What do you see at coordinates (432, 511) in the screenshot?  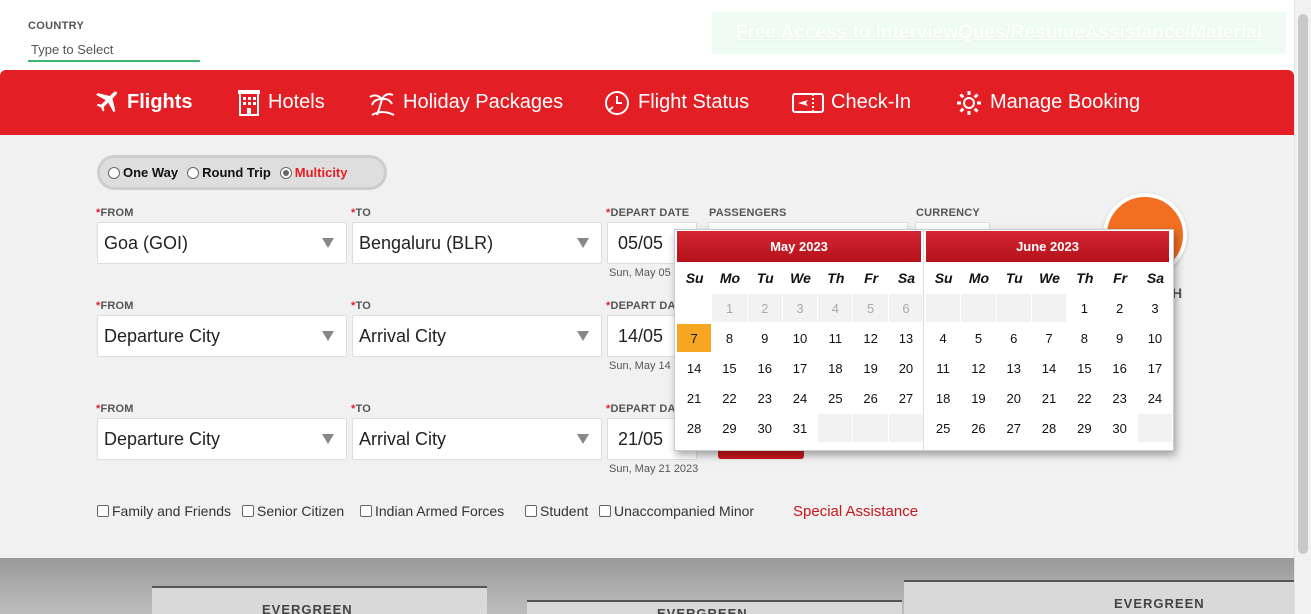 I see `option-armed-forces: Indian Armed Forces` at bounding box center [432, 511].